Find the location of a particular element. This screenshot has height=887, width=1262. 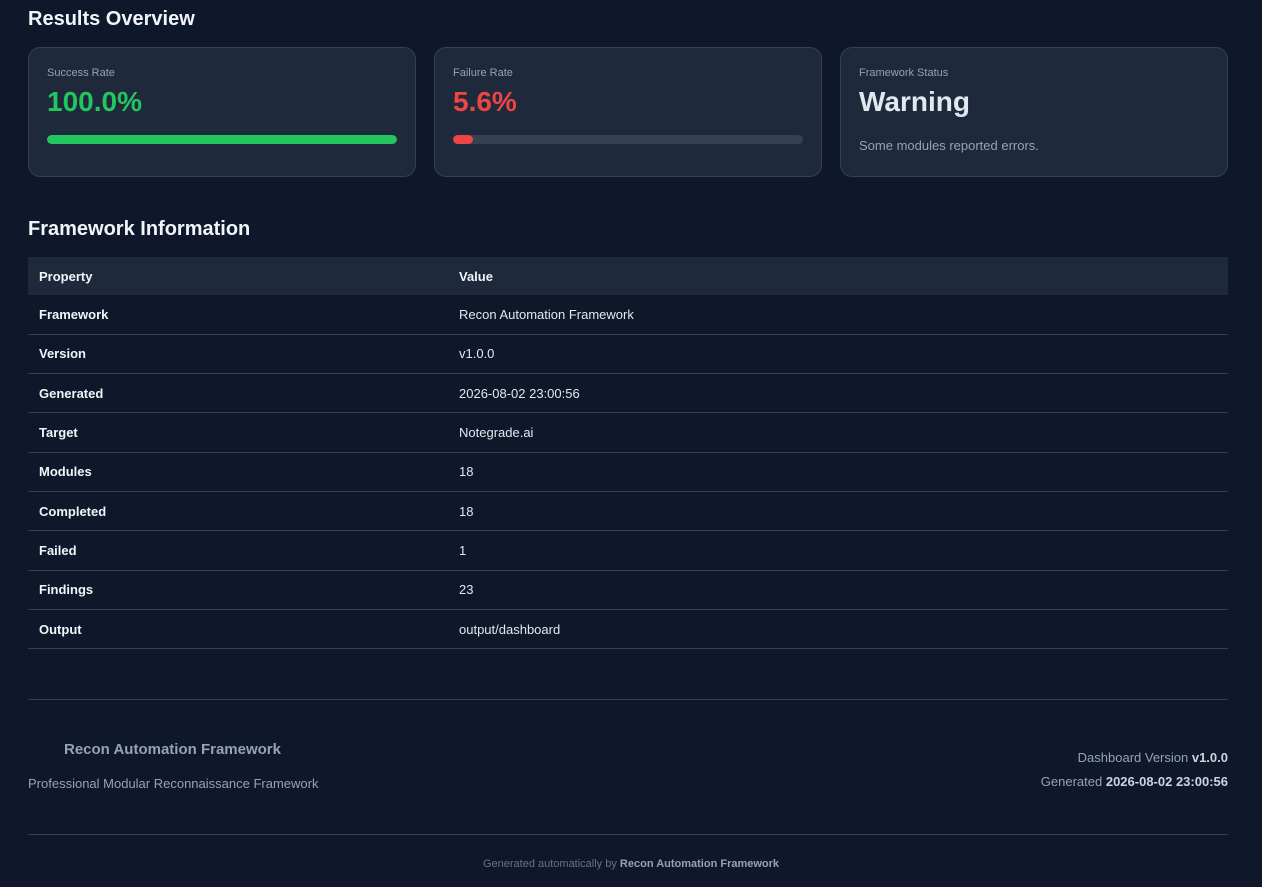

row-value: Recon Automation Framework is located at coordinates (838, 315).